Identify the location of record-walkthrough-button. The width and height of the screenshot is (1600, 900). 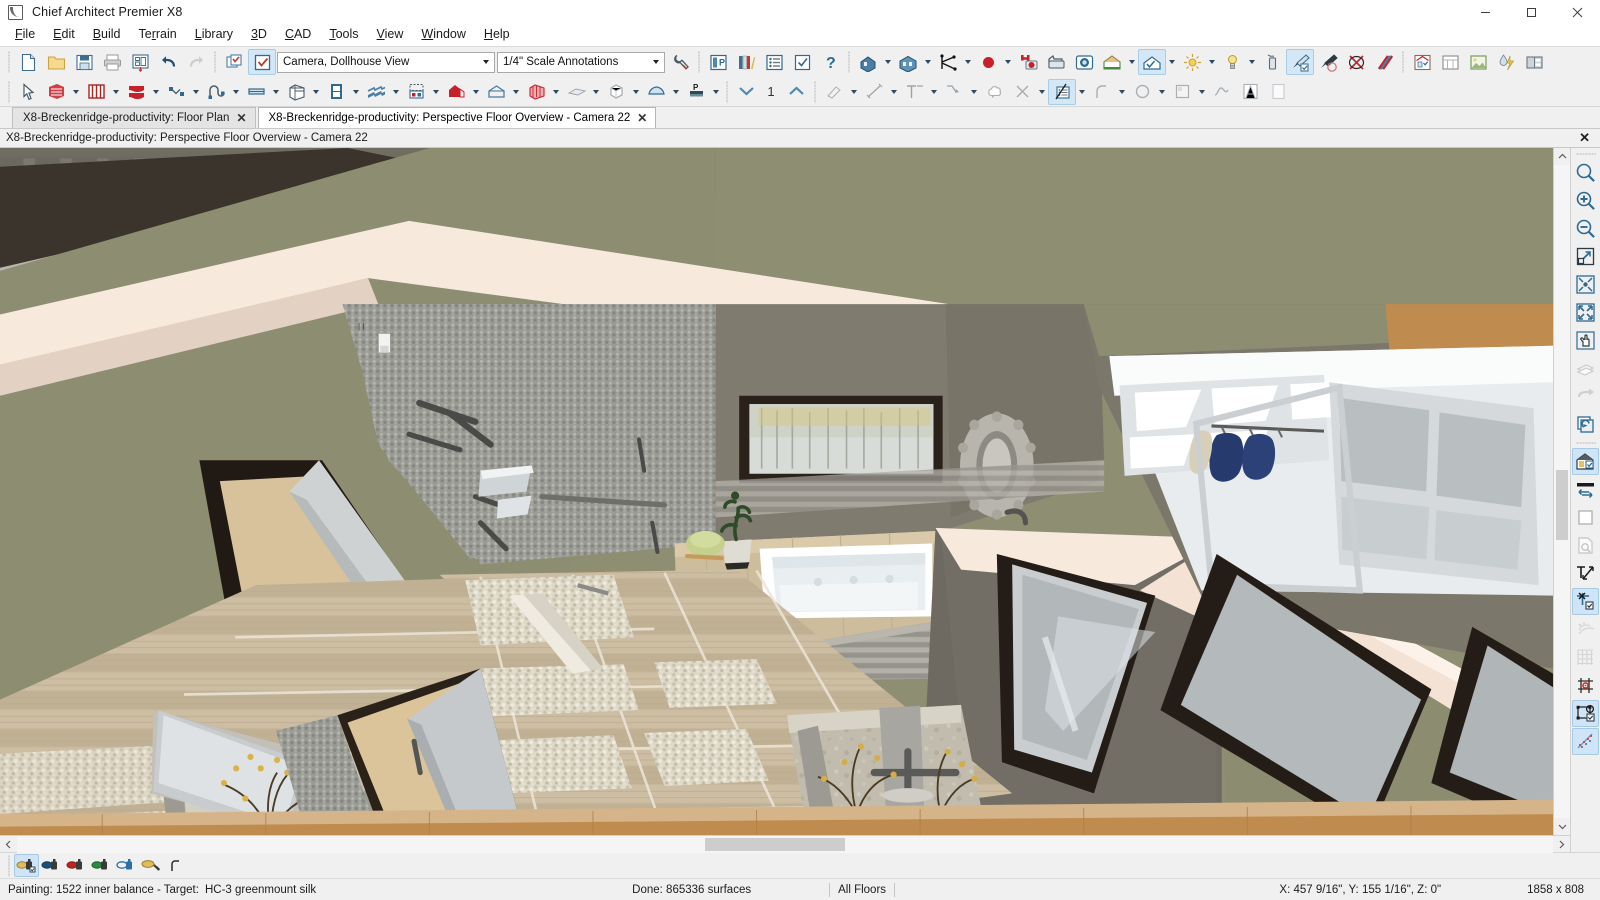
(988, 62).